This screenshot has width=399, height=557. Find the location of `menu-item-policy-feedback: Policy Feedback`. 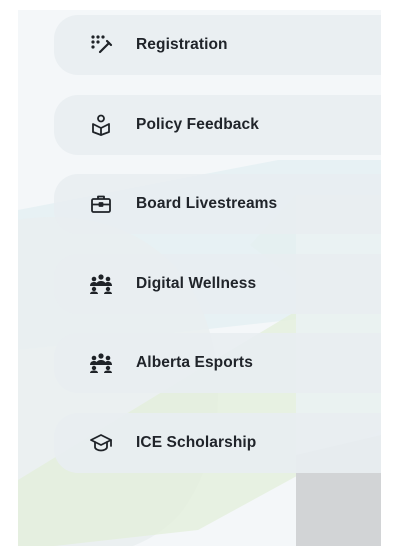

menu-item-policy-feedback: Policy Feedback is located at coordinates (217, 124).